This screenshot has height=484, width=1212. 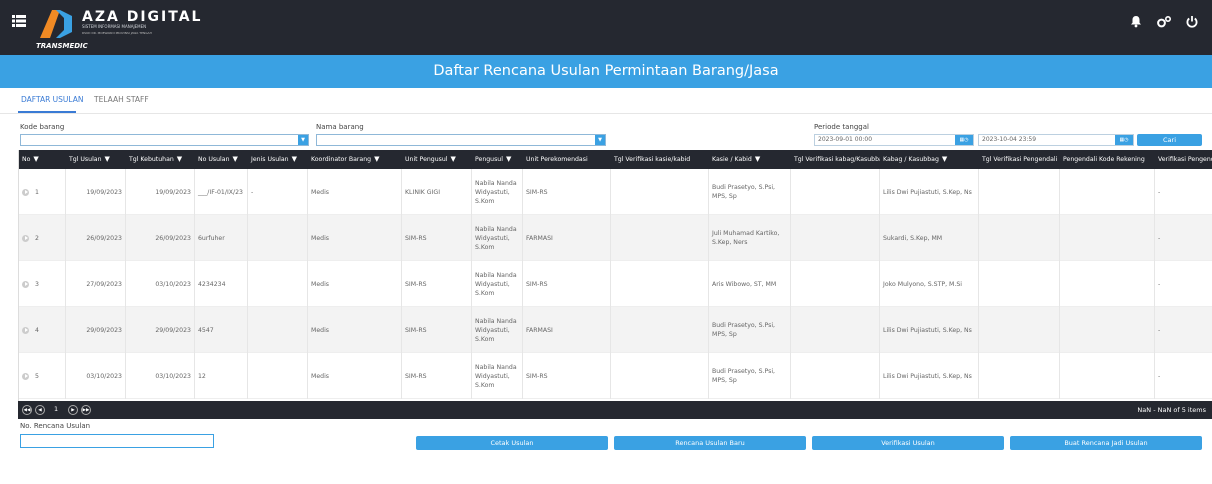 What do you see at coordinates (42, 159) in the screenshot?
I see `column-header: No ▼` at bounding box center [42, 159].